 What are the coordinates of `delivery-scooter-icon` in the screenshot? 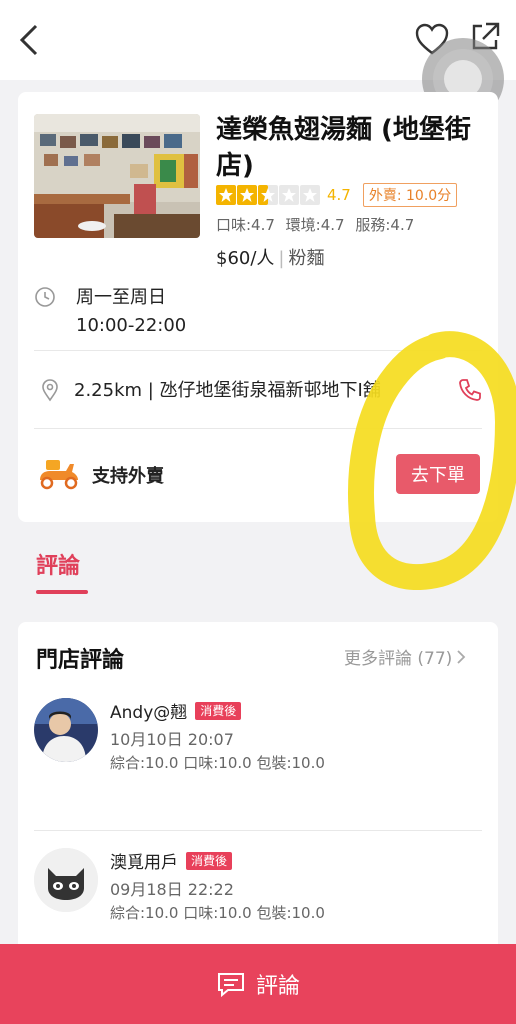 It's located at (59, 475).